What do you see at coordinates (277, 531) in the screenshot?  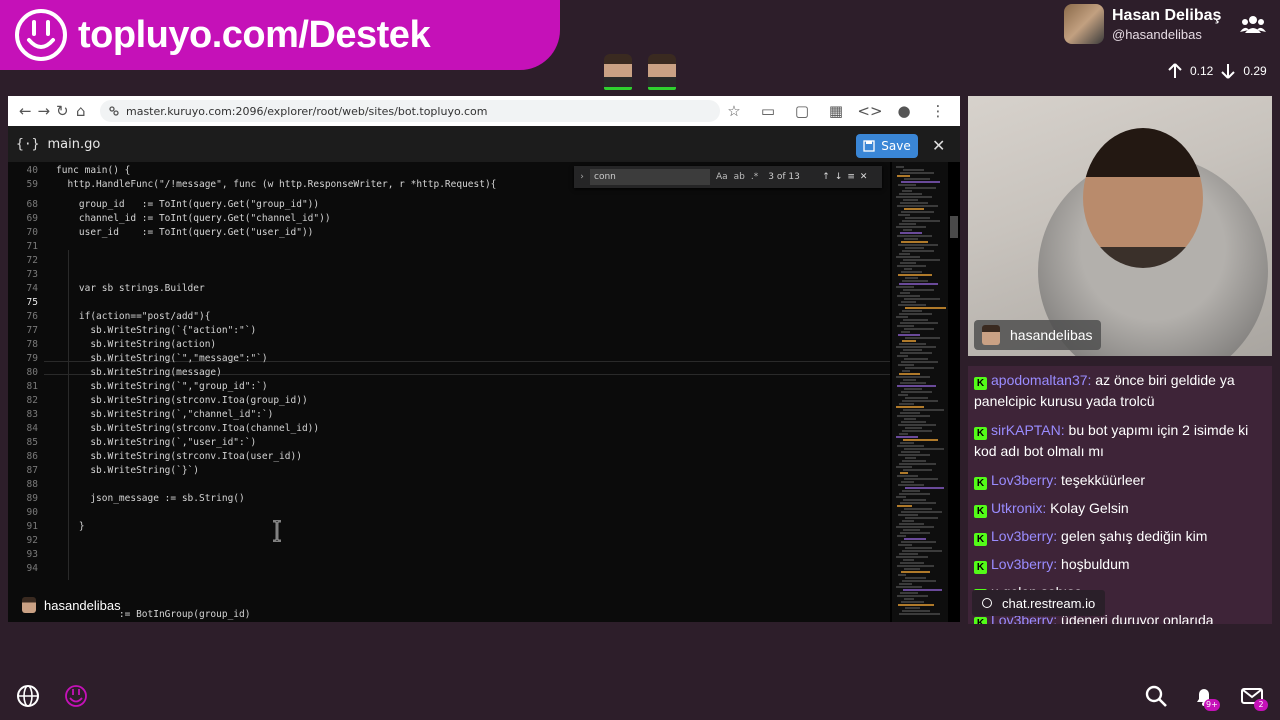 I see `text-cursor-icon` at bounding box center [277, 531].